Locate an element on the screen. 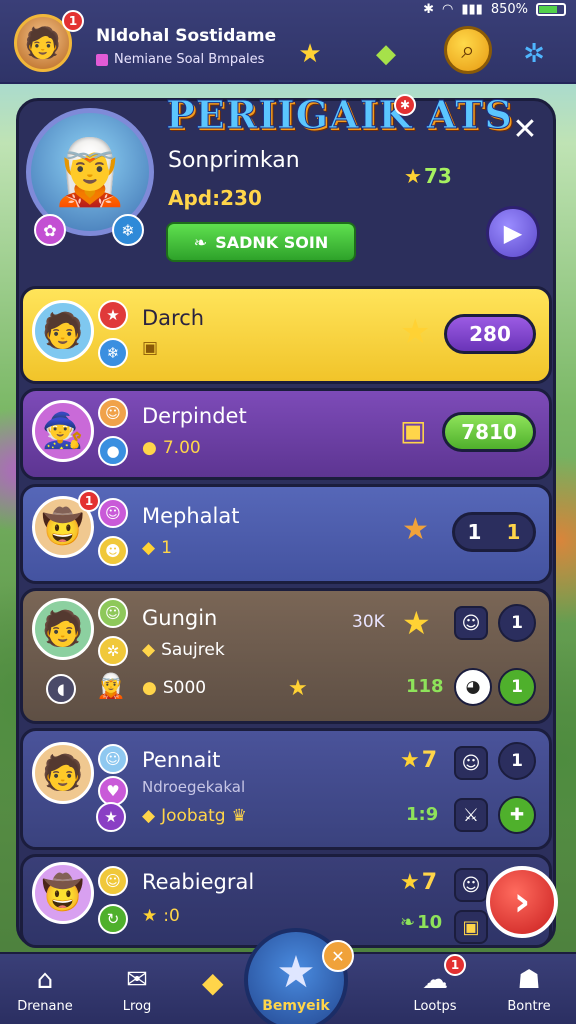 The width and height of the screenshot is (576, 1024). row-sub-value: :0 is located at coordinates (171, 916).